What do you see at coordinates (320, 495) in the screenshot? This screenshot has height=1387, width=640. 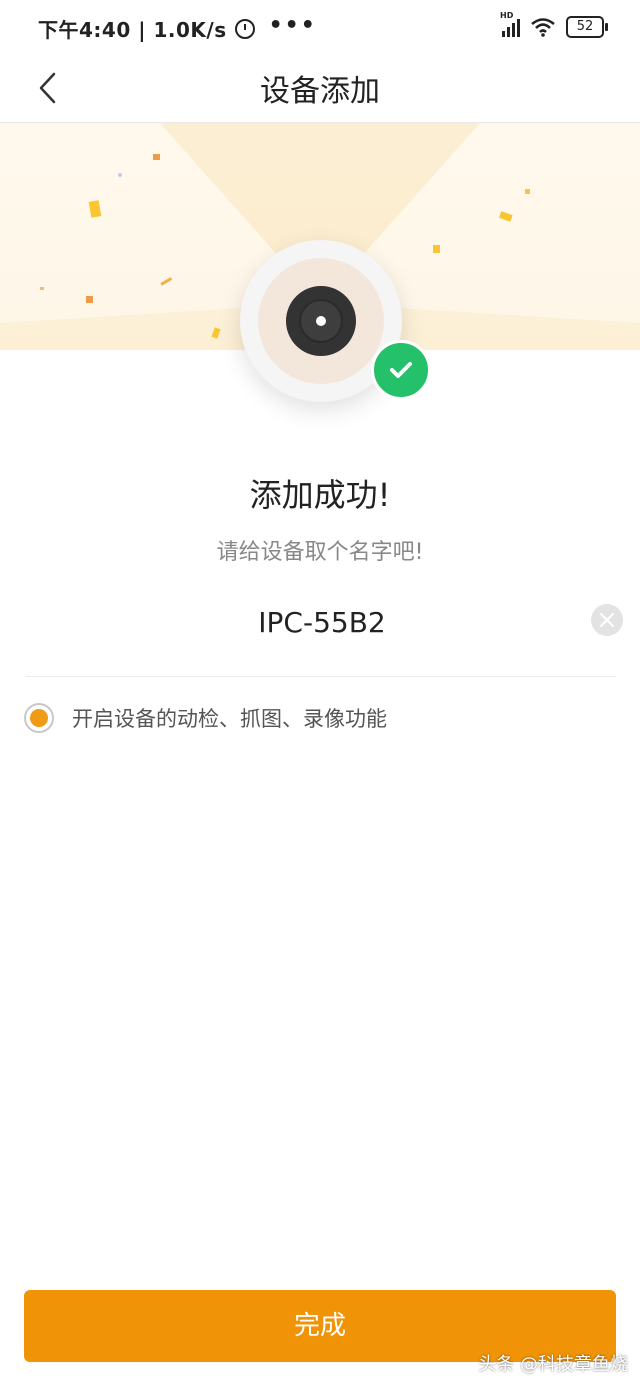 I see `success-title: 添加成功!` at bounding box center [320, 495].